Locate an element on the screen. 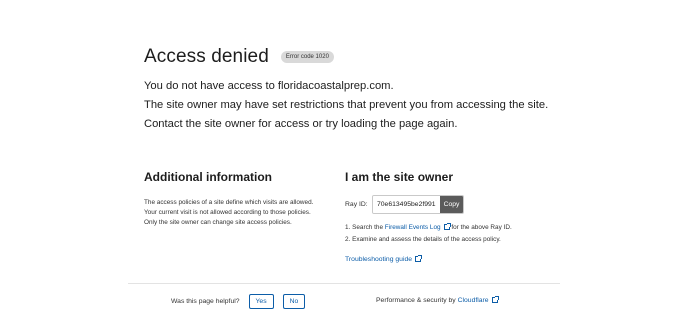 The height and width of the screenshot is (320, 690). performance-prefix: Performance & security by is located at coordinates (417, 300).